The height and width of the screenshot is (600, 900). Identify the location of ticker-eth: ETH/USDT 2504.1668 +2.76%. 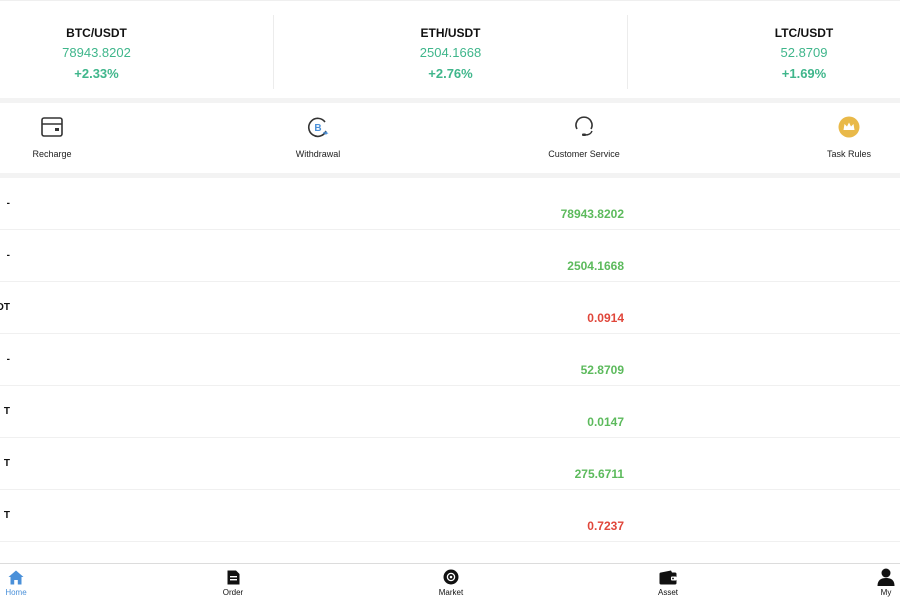
(451, 52).